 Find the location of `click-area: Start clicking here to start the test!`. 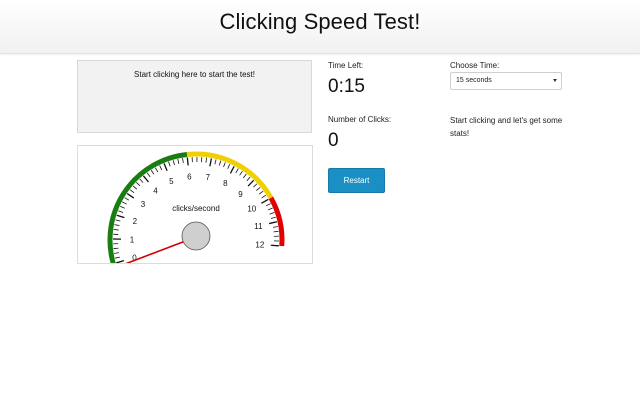

click-area: Start clicking here to start the test! is located at coordinates (194, 96).